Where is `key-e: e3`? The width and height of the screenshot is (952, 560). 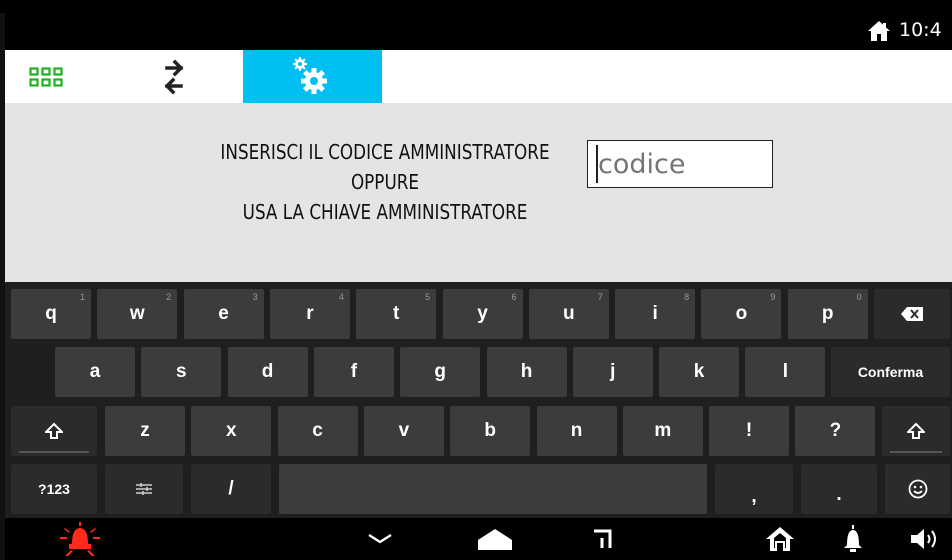
key-e: e3 is located at coordinates (223, 314).